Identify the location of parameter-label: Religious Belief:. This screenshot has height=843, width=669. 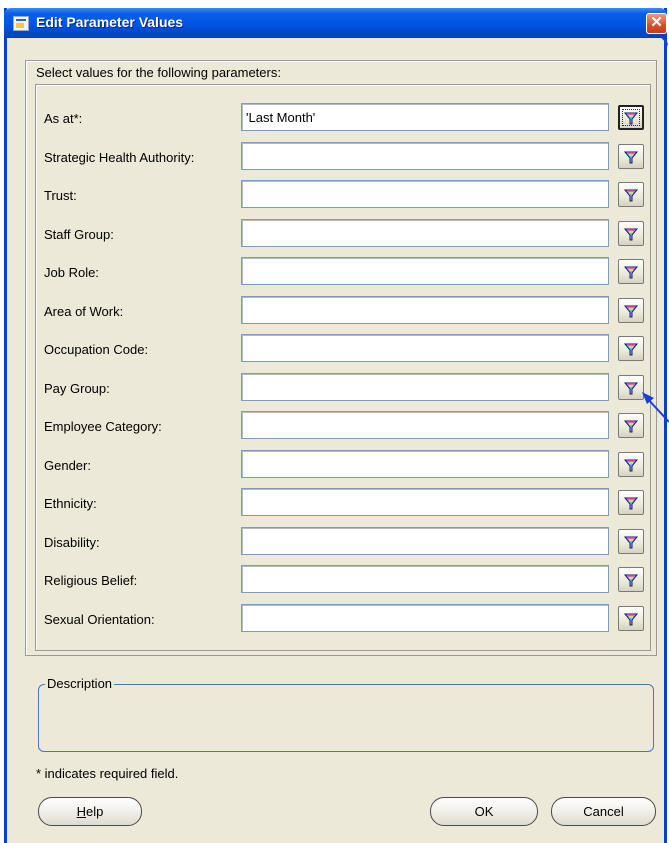
(91, 580).